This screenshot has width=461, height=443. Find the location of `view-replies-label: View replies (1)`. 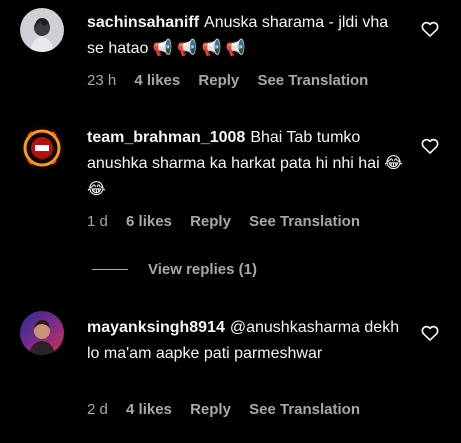

view-replies-label: View replies (1) is located at coordinates (202, 269).